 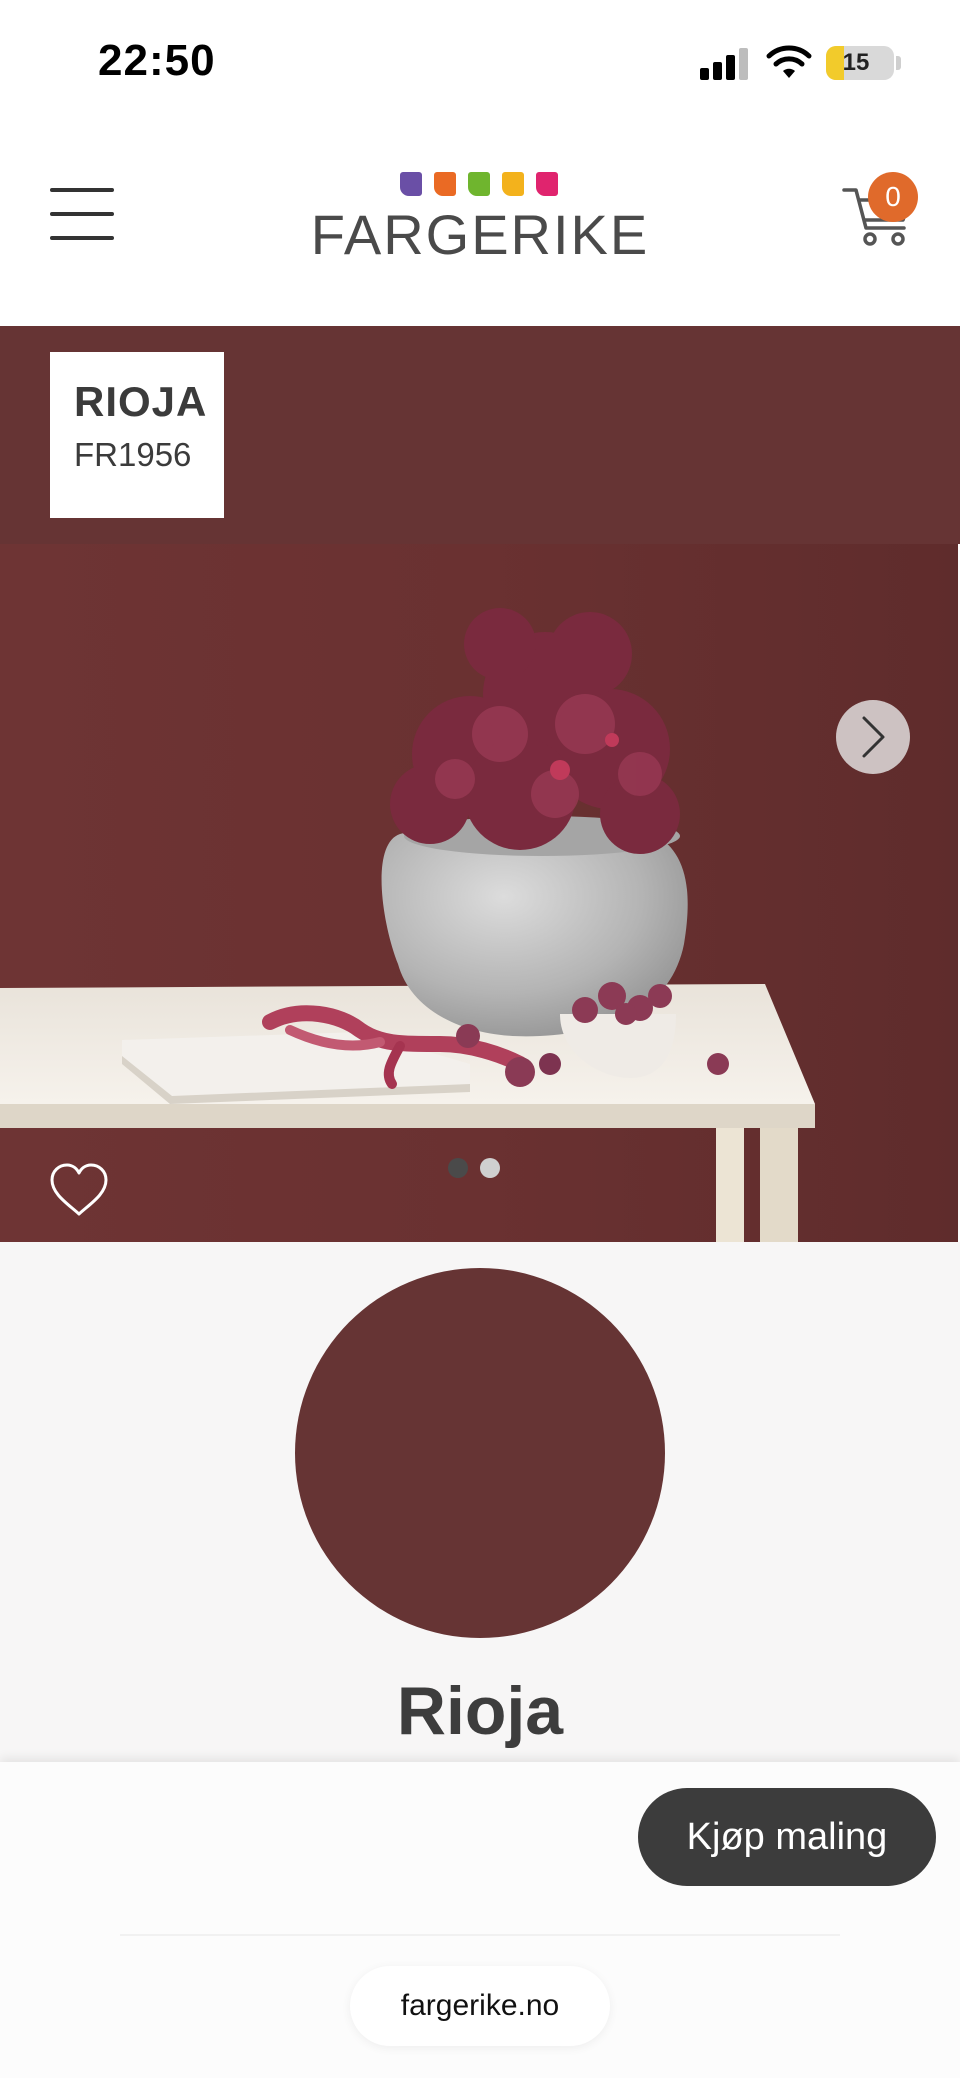 What do you see at coordinates (480, 2006) in the screenshot?
I see `browser-url-bar: fargerike.no` at bounding box center [480, 2006].